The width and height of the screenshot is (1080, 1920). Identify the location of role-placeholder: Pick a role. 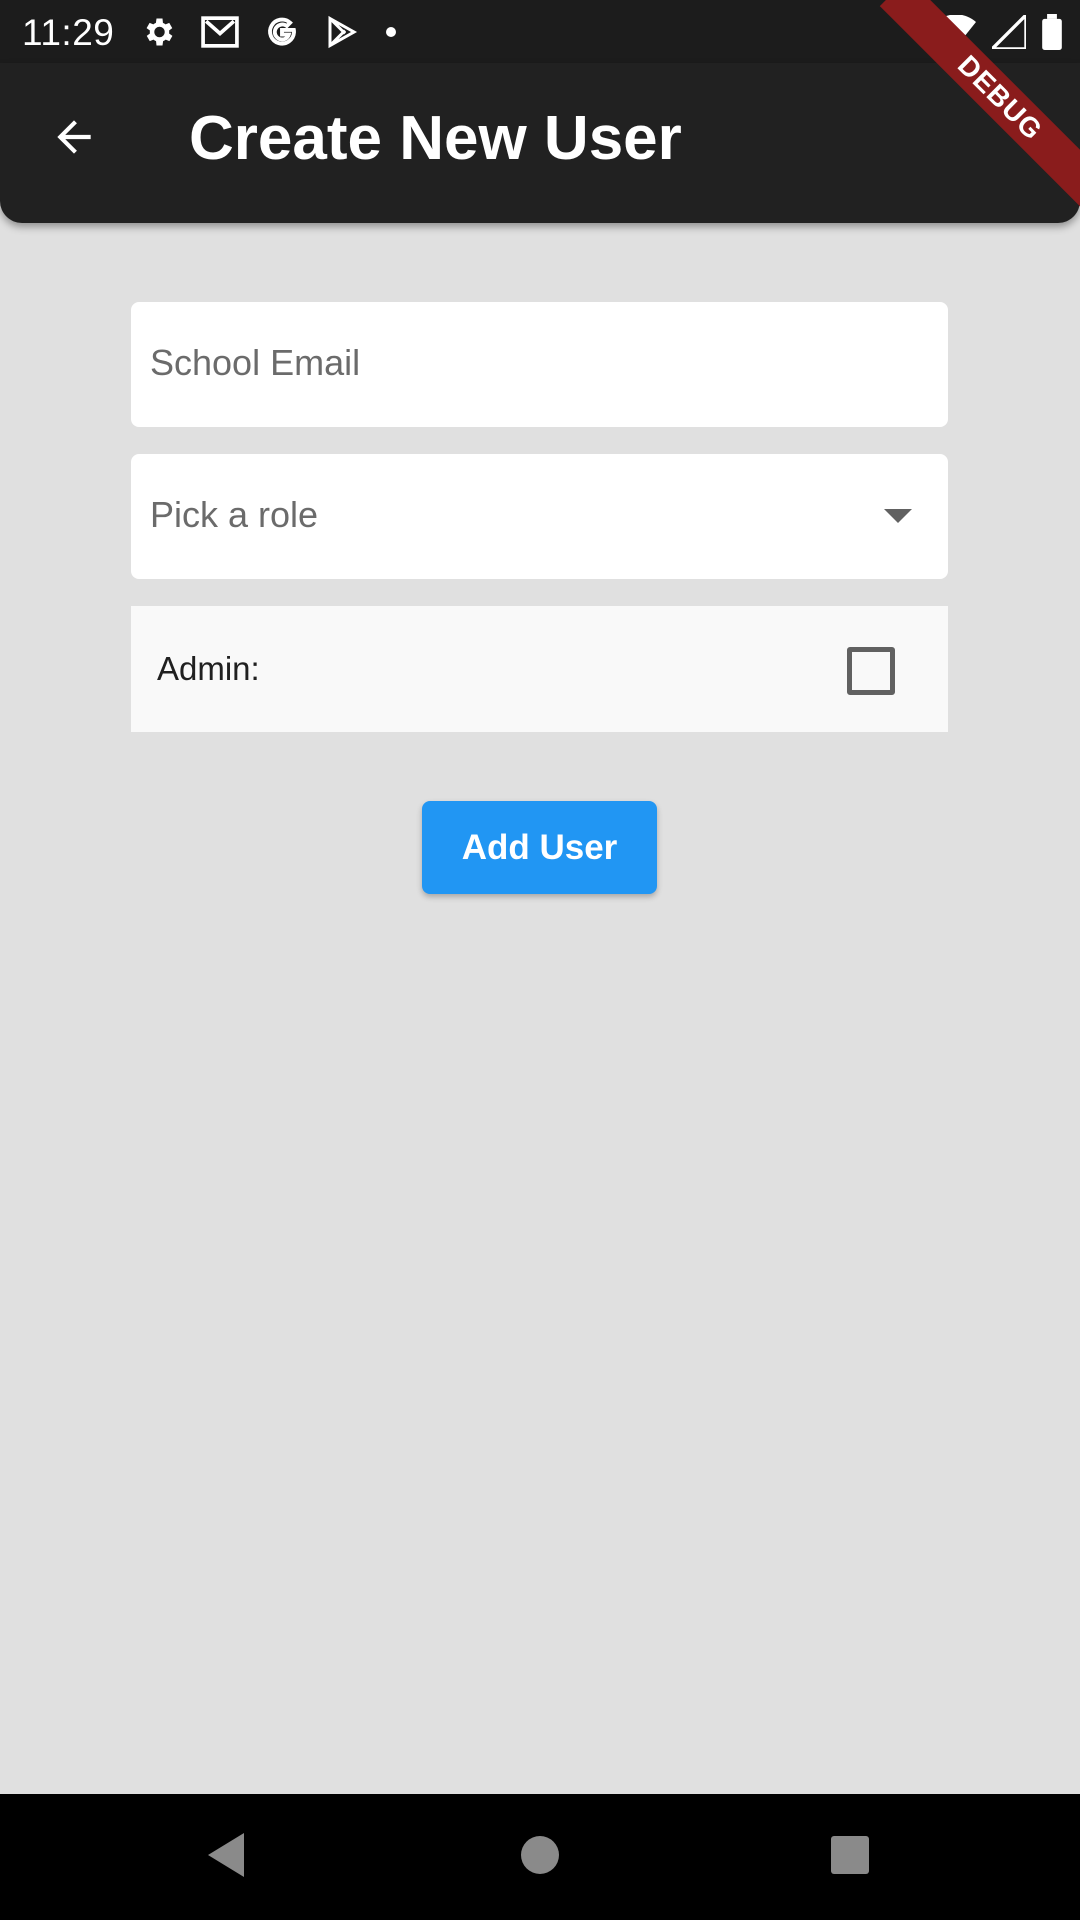
(234, 514).